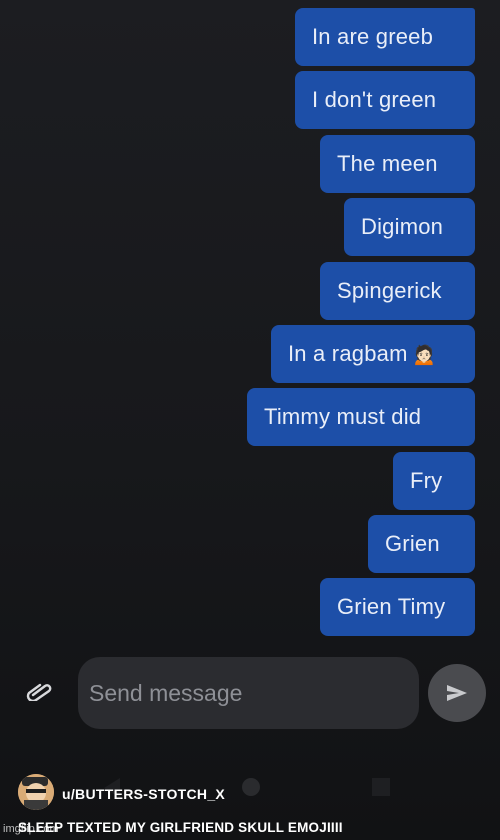  I want to click on message-bubble: Spingerick, so click(397, 291).